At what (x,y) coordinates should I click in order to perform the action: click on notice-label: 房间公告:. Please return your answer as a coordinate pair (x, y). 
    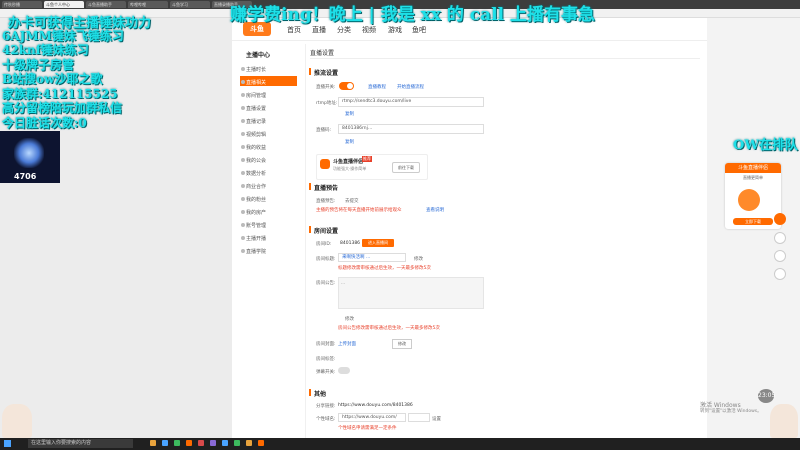
    Looking at the image, I should click on (326, 283).